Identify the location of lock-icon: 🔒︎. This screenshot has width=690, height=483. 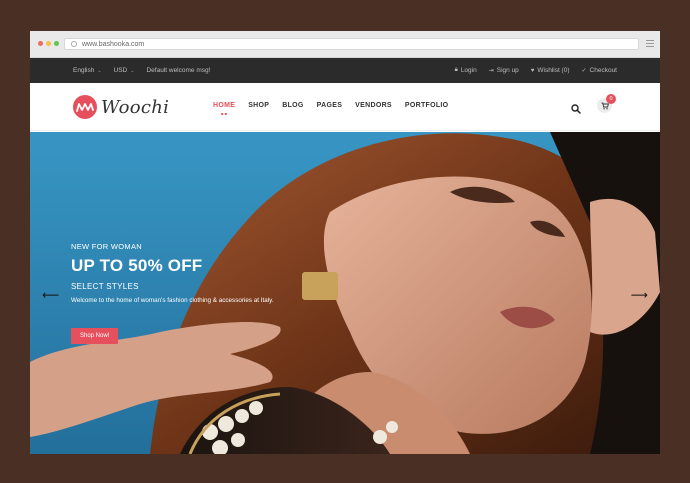
(456, 70).